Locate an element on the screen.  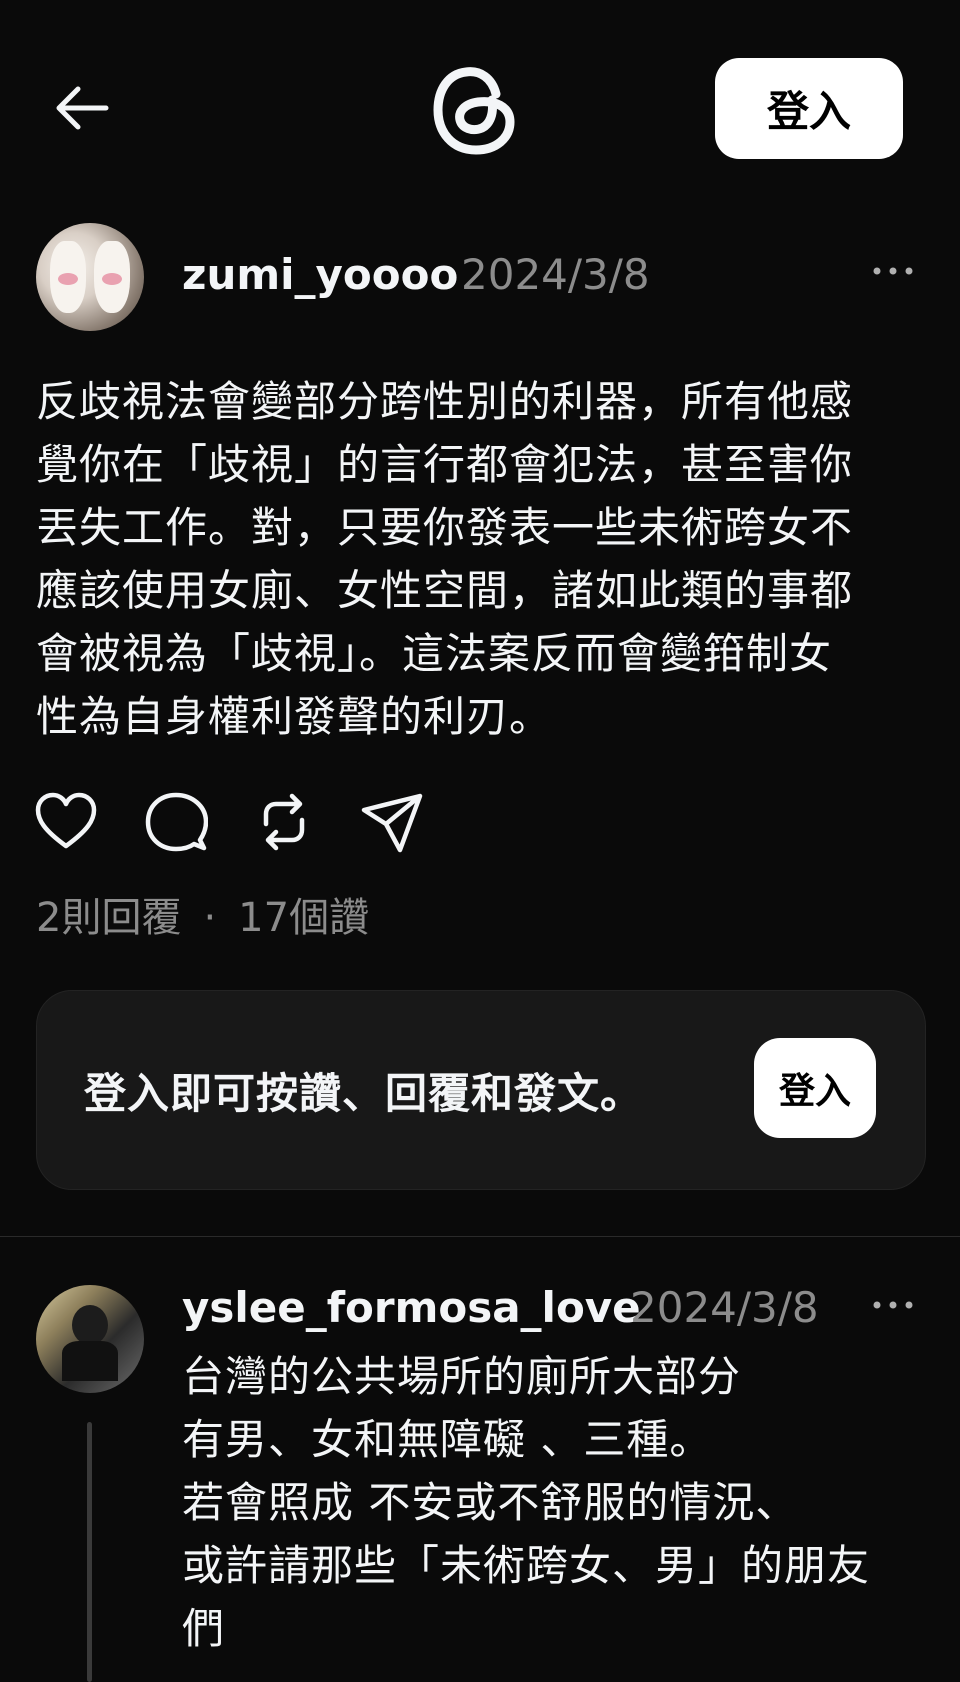
reply-more-button is located at coordinates (893, 1305).